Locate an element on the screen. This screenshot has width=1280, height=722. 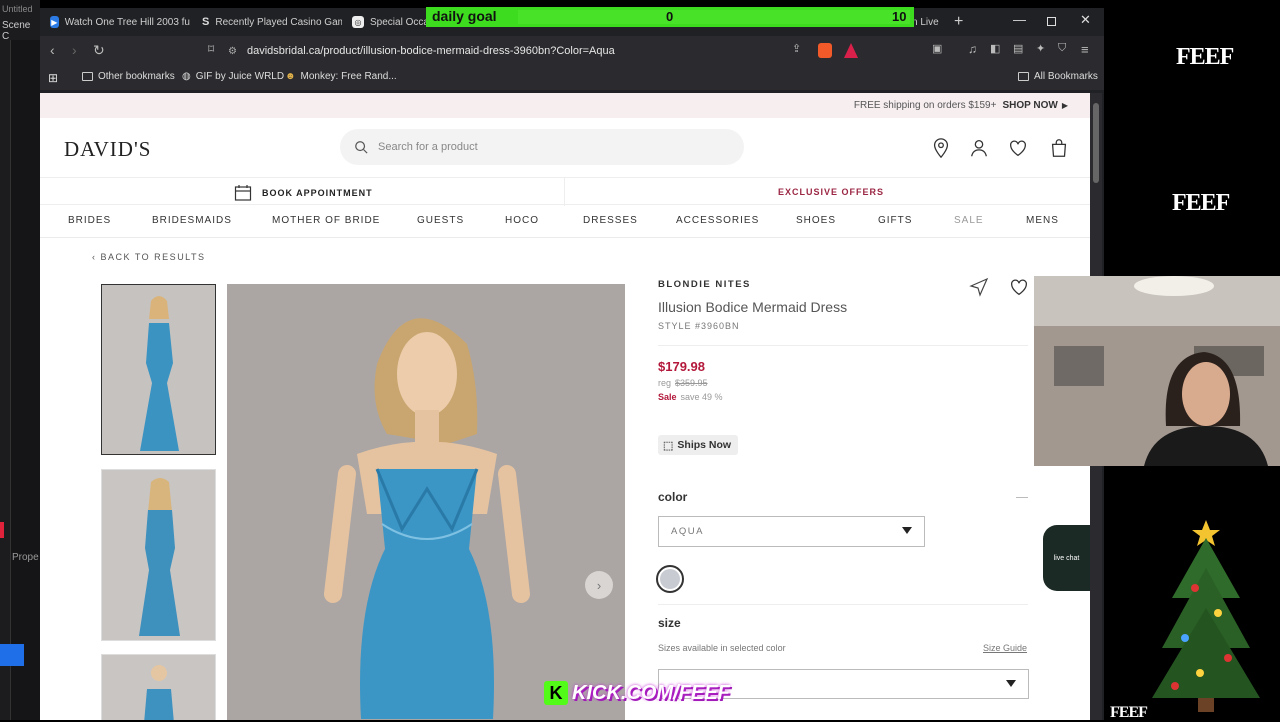
caret-down-icon is located at coordinates (907, 530).